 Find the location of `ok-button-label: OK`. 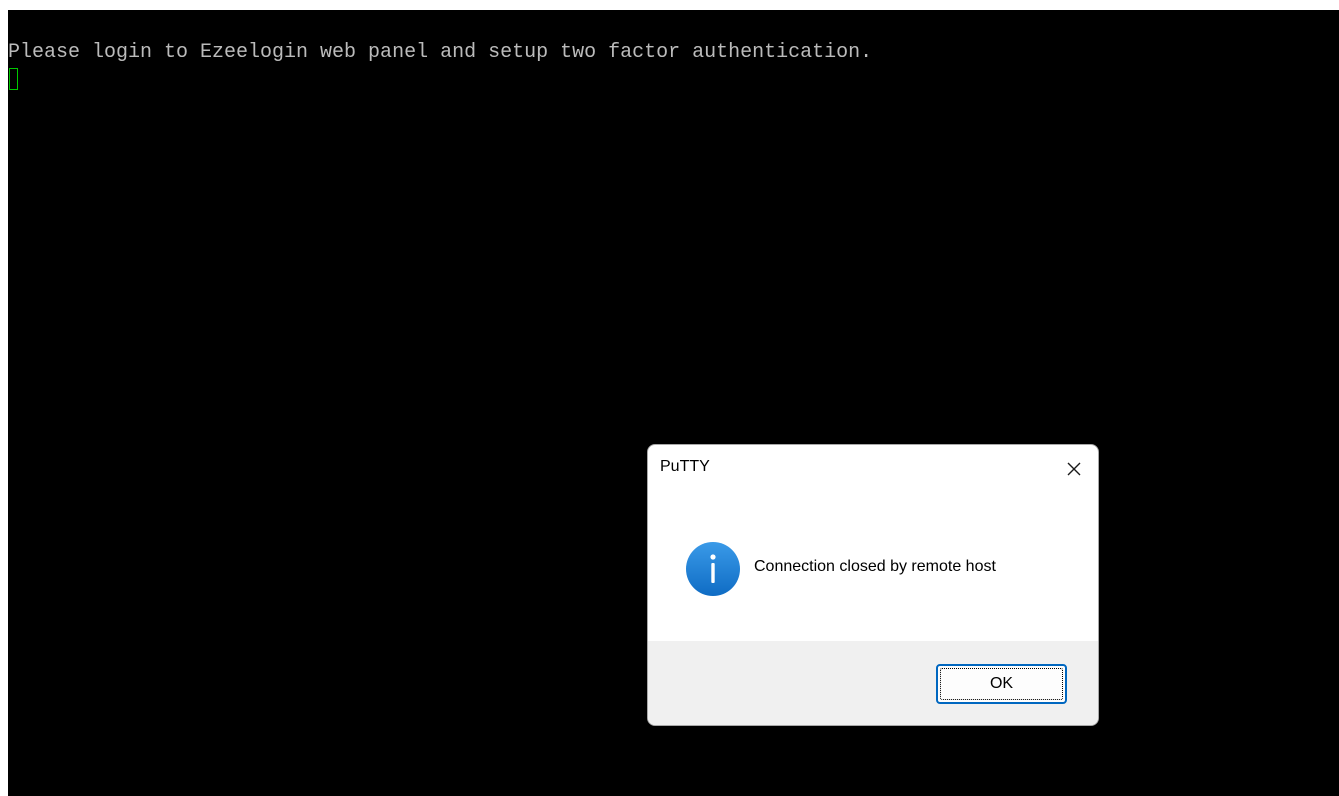

ok-button-label: OK is located at coordinates (1001, 683).